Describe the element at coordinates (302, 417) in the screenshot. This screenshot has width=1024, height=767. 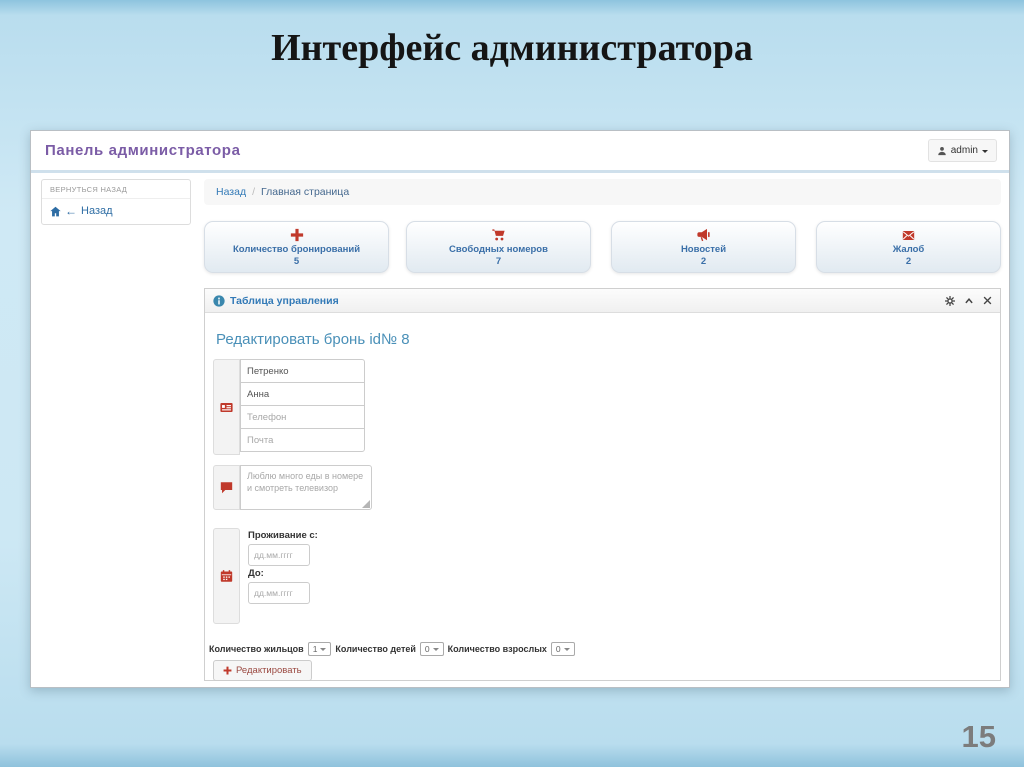
I see `phone-input` at that location.